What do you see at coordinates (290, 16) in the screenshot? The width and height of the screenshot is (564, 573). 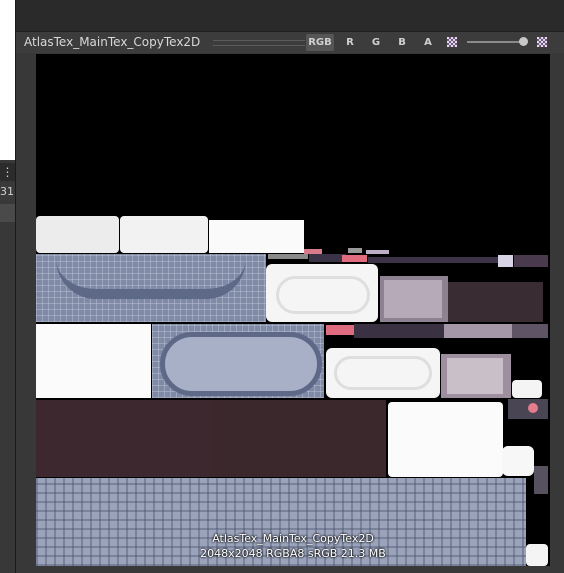 I see `top-empty-bar` at bounding box center [290, 16].